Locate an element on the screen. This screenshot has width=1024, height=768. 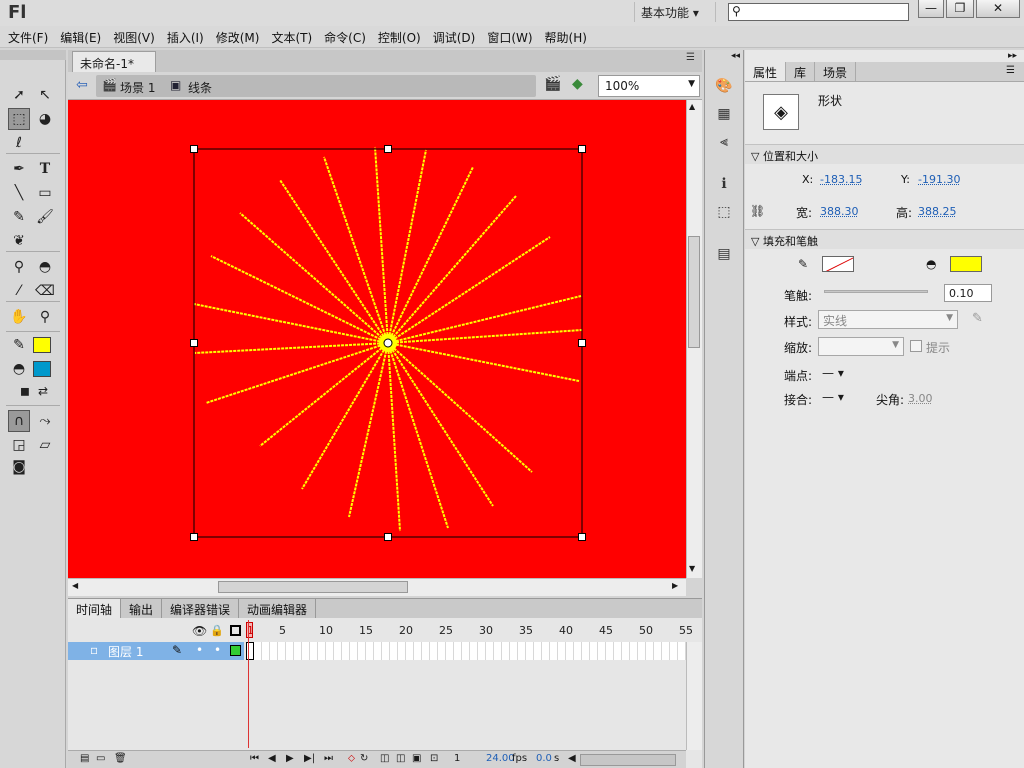
lasso-tool-icon: ℓ is located at coordinates (19, 143).